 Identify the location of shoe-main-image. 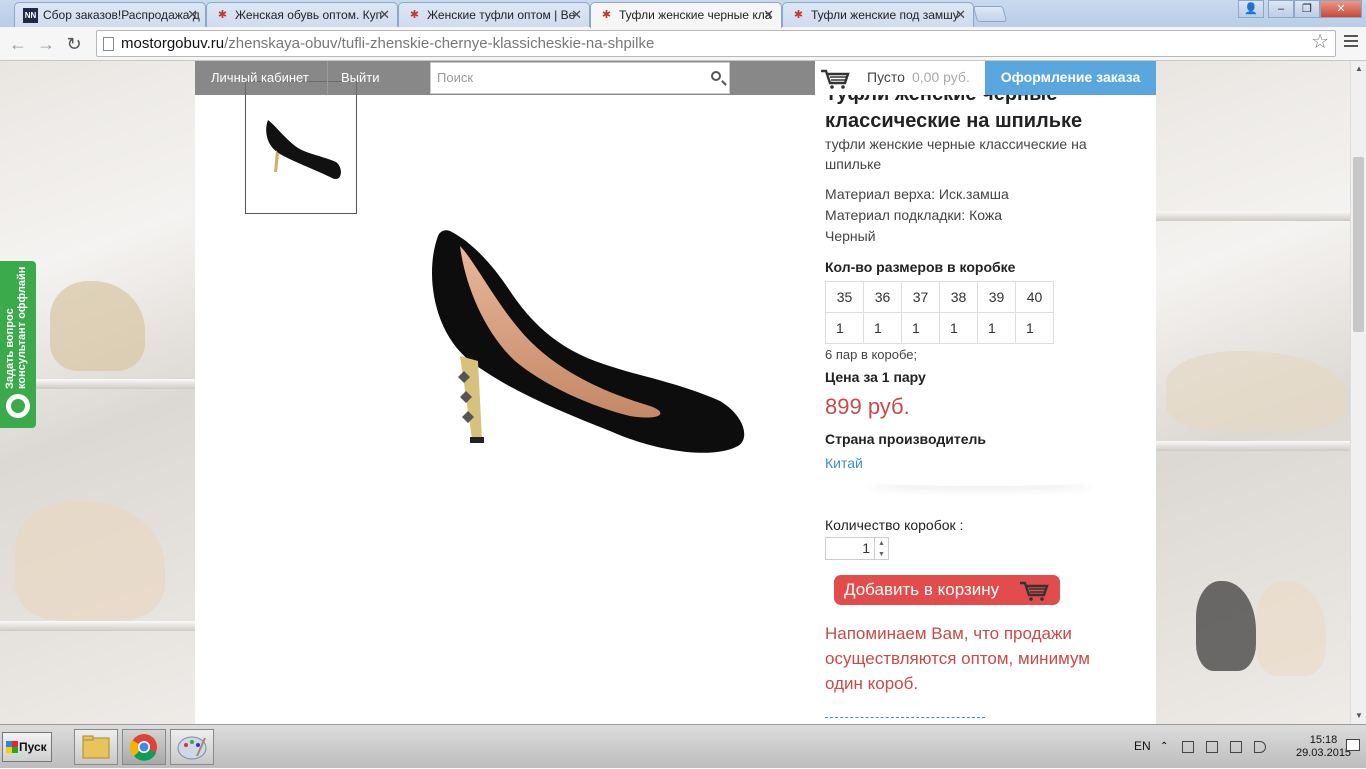
(585, 351).